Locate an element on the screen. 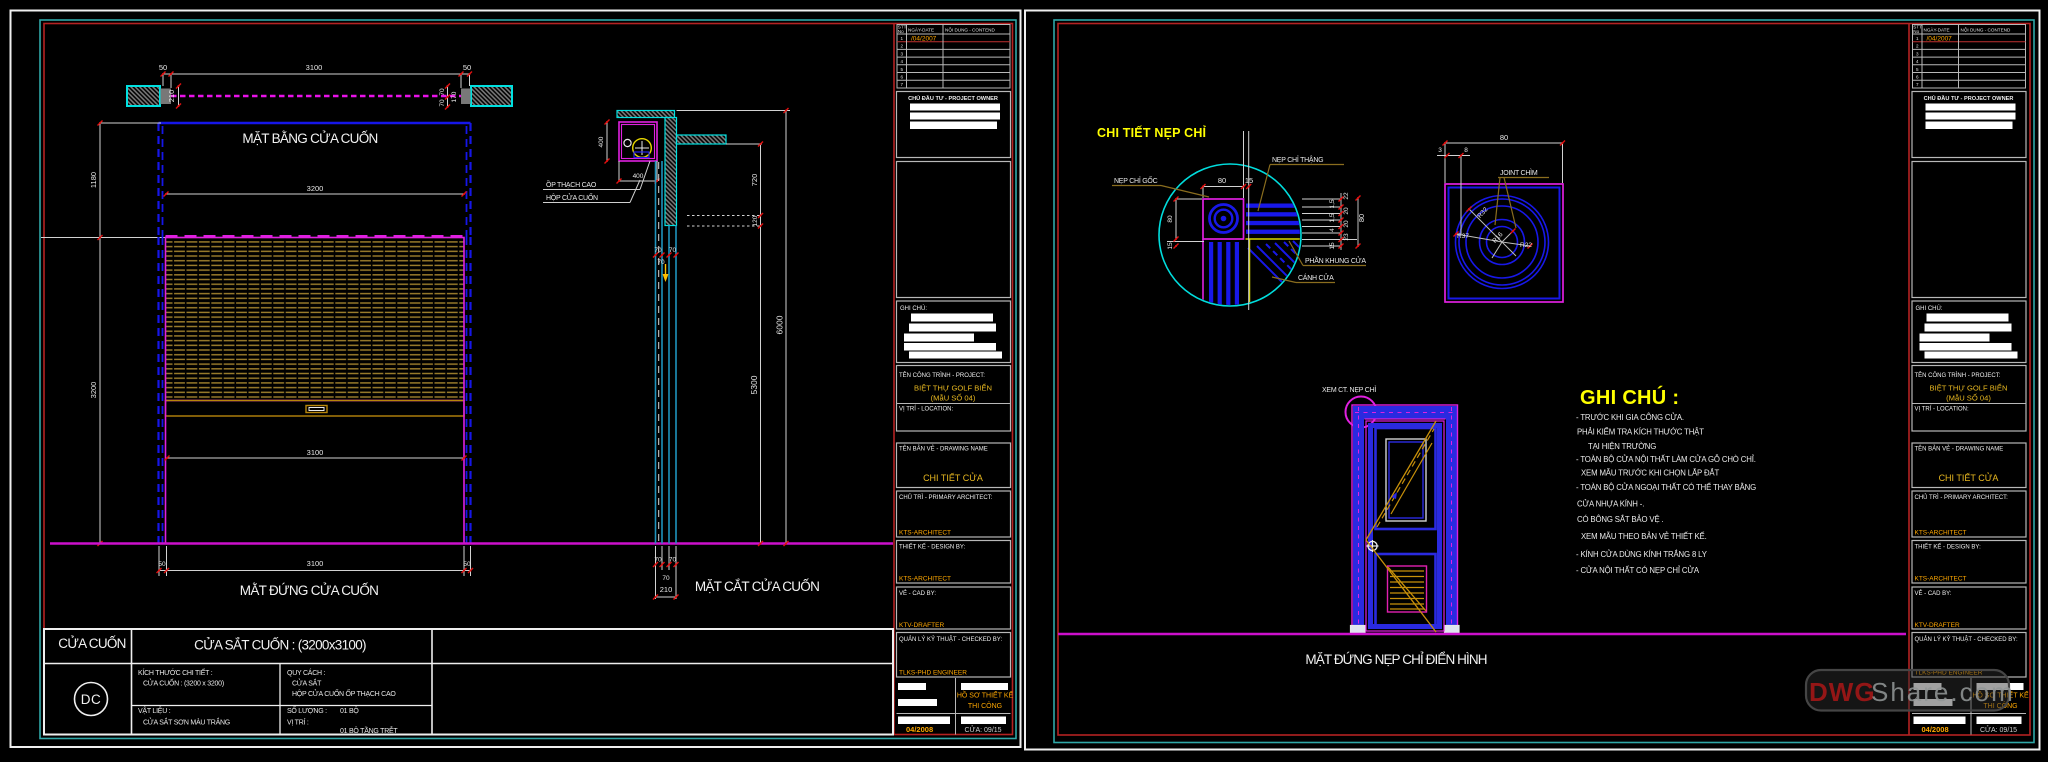  svg-text: 5300 is located at coordinates (754, 384).